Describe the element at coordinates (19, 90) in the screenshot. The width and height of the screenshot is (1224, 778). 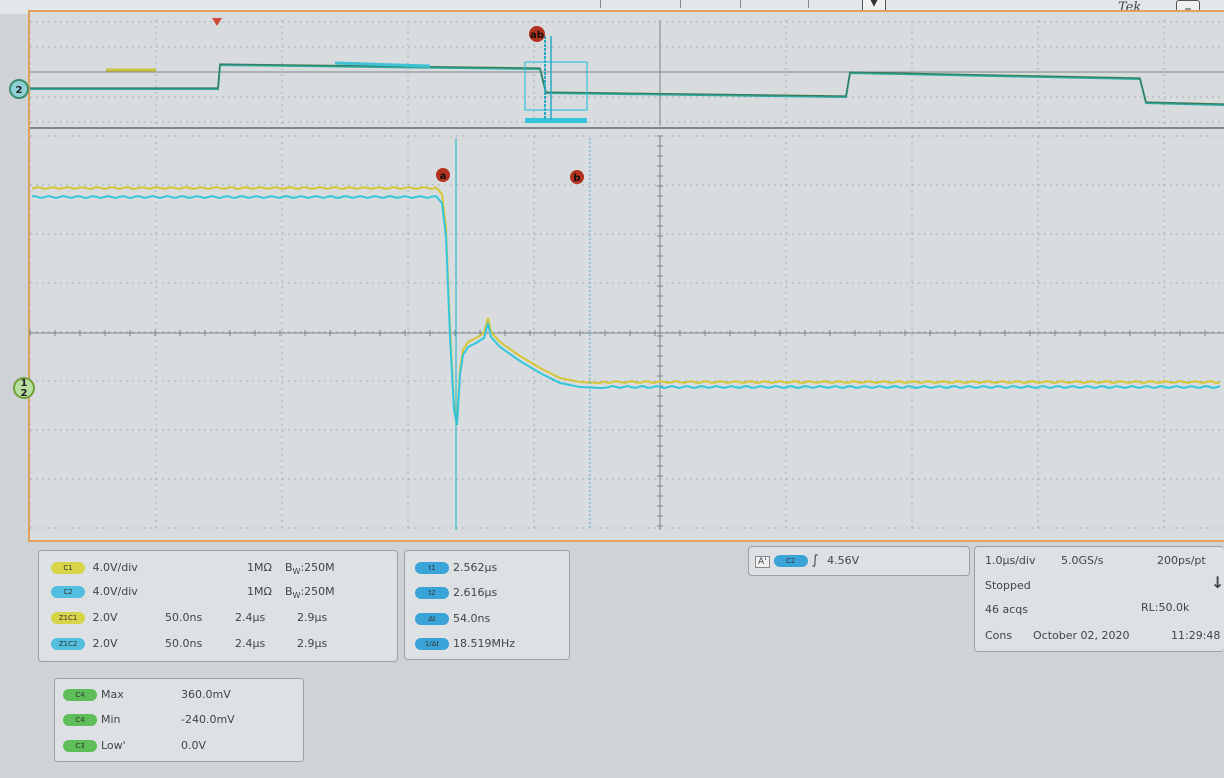
I see `overview-ground-label: 2` at that location.